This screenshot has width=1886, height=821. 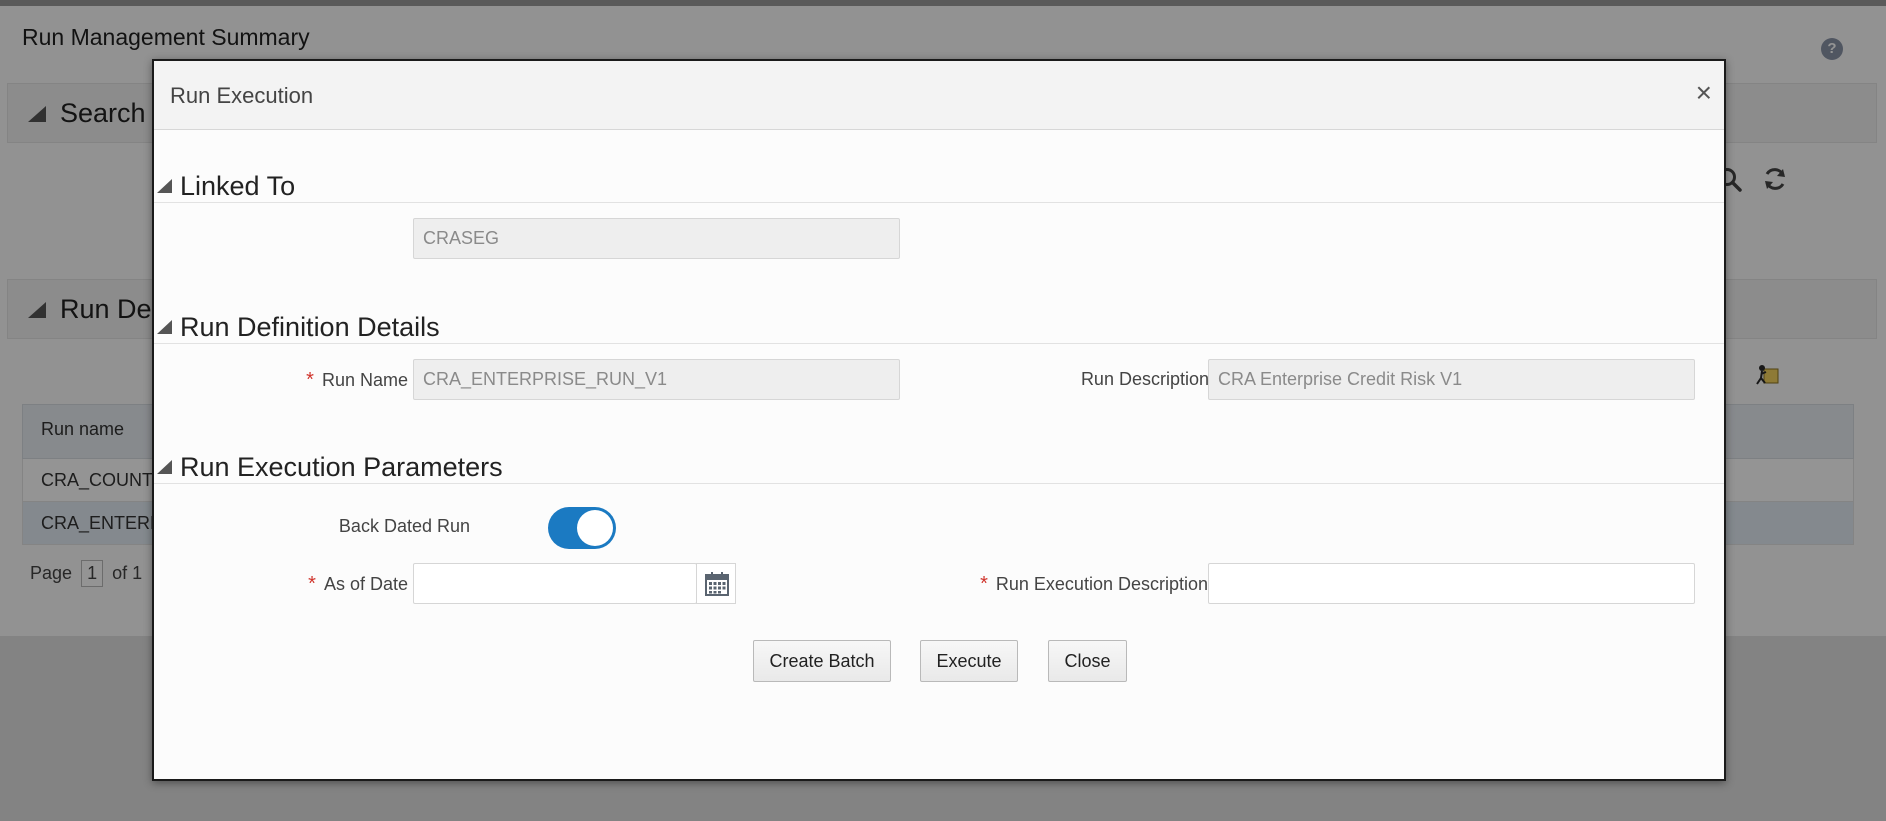 What do you see at coordinates (595, 528) in the screenshot?
I see `toggle-knob` at bounding box center [595, 528].